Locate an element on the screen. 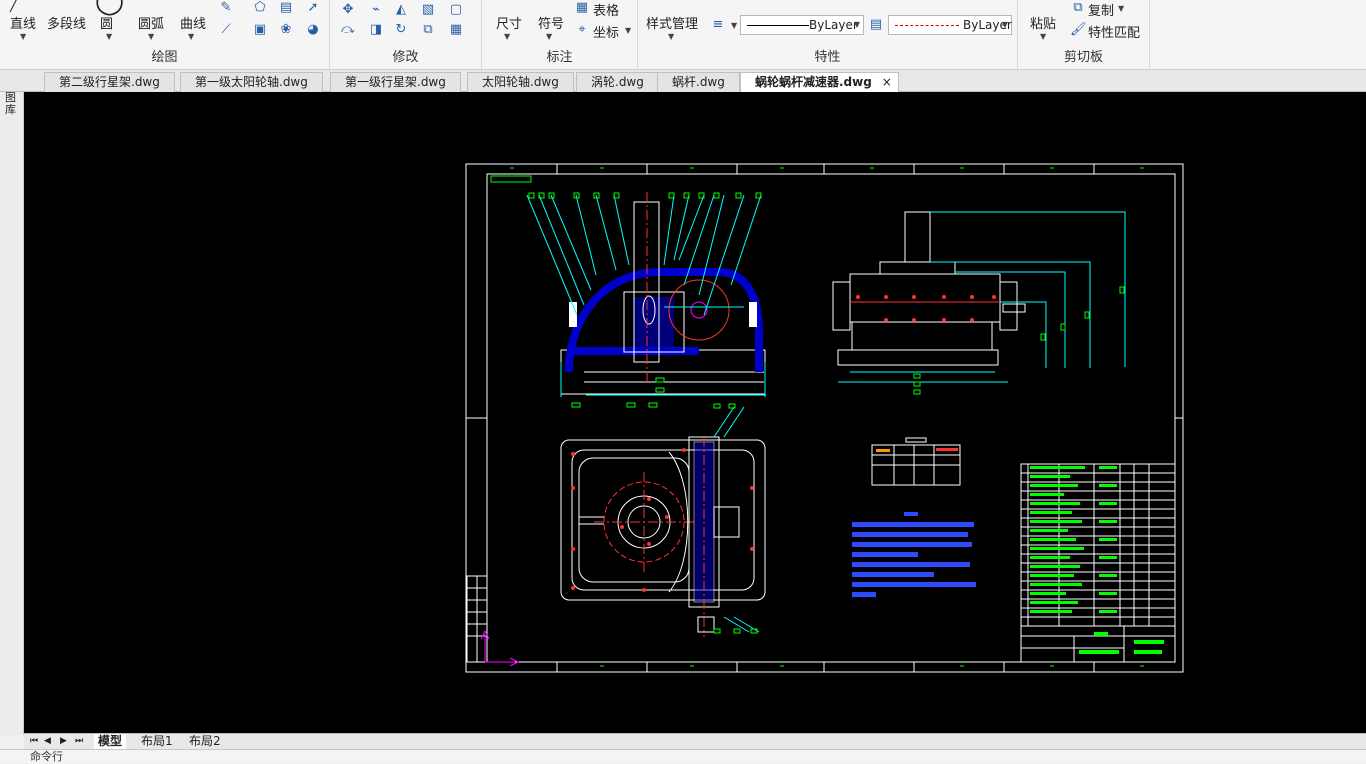 Image resolution: width=1366 pixels, height=764 pixels. array-icon: ▢ is located at coordinates (456, 10).